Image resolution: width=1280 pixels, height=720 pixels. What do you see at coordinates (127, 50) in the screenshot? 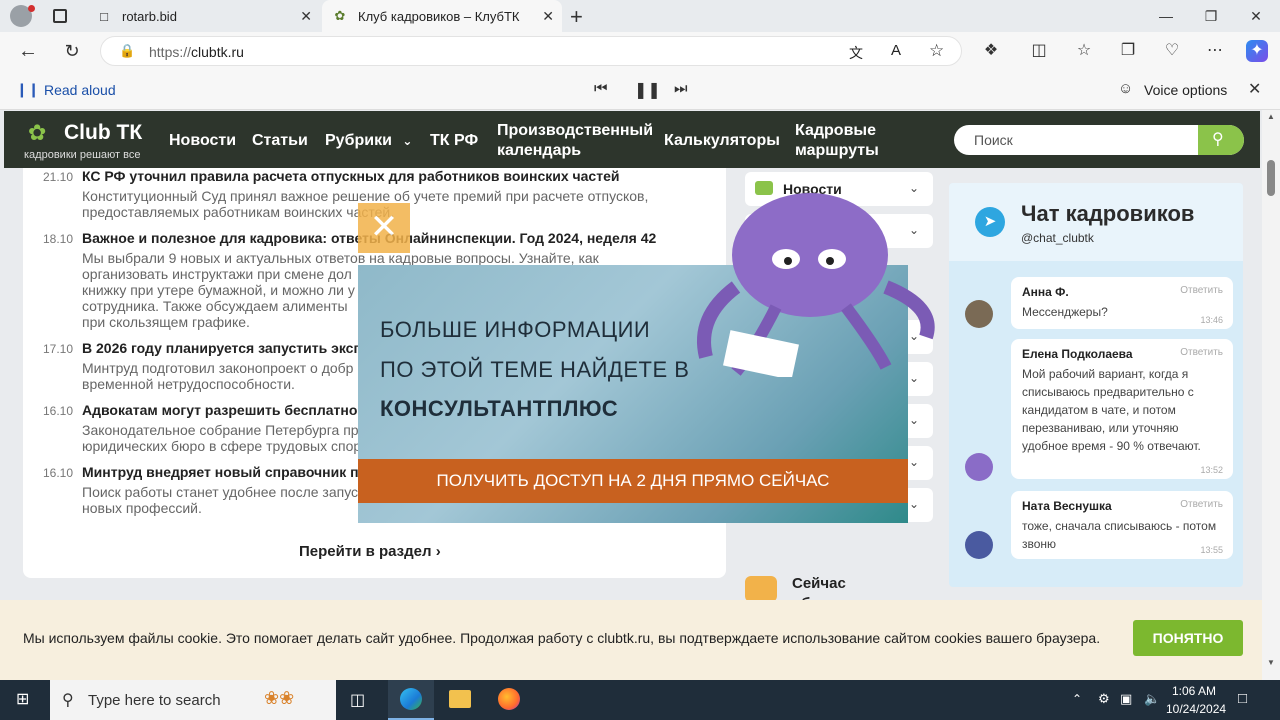
I see `lock-icon: 🔒` at bounding box center [127, 50].